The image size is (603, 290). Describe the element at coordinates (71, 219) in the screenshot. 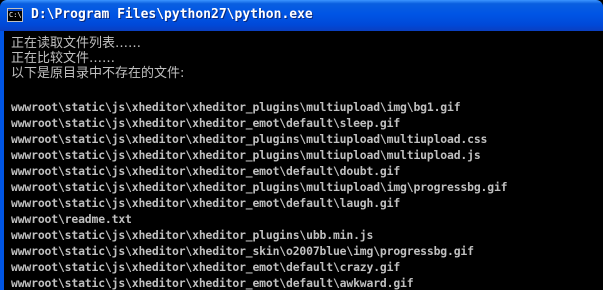

I see `file-line: wwwroot\readme.txt` at that location.